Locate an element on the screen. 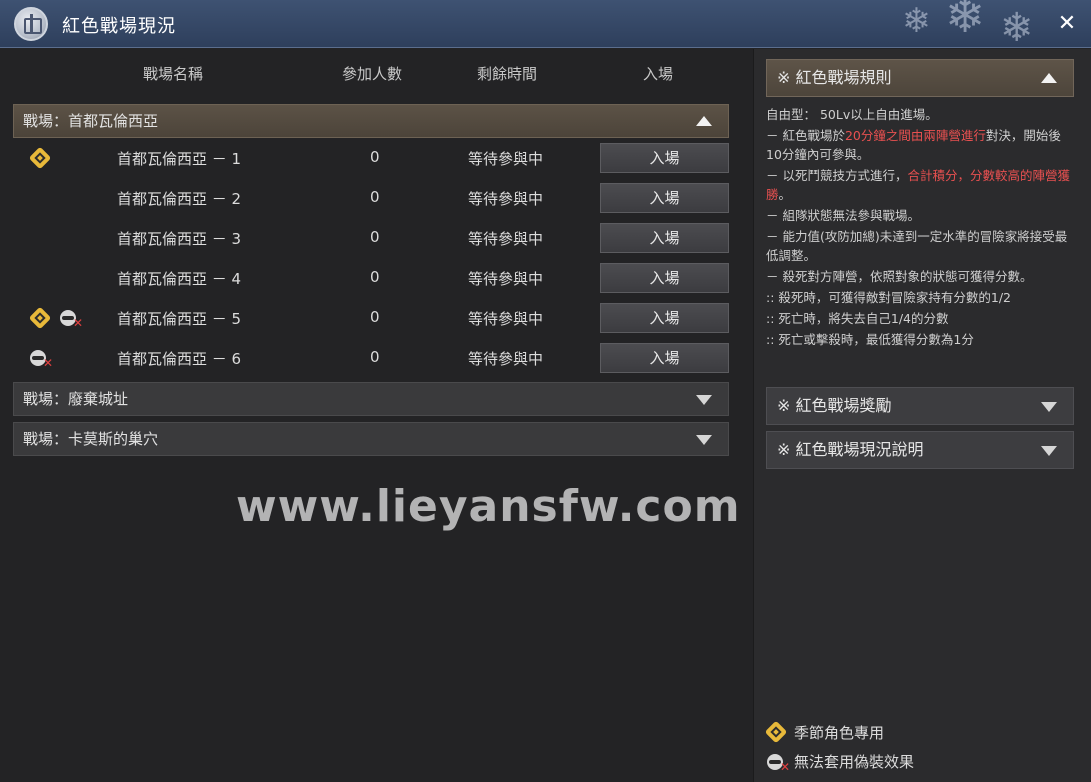  section-header-valencia: 戰場：首都瓦倫西亞 is located at coordinates (371, 121).